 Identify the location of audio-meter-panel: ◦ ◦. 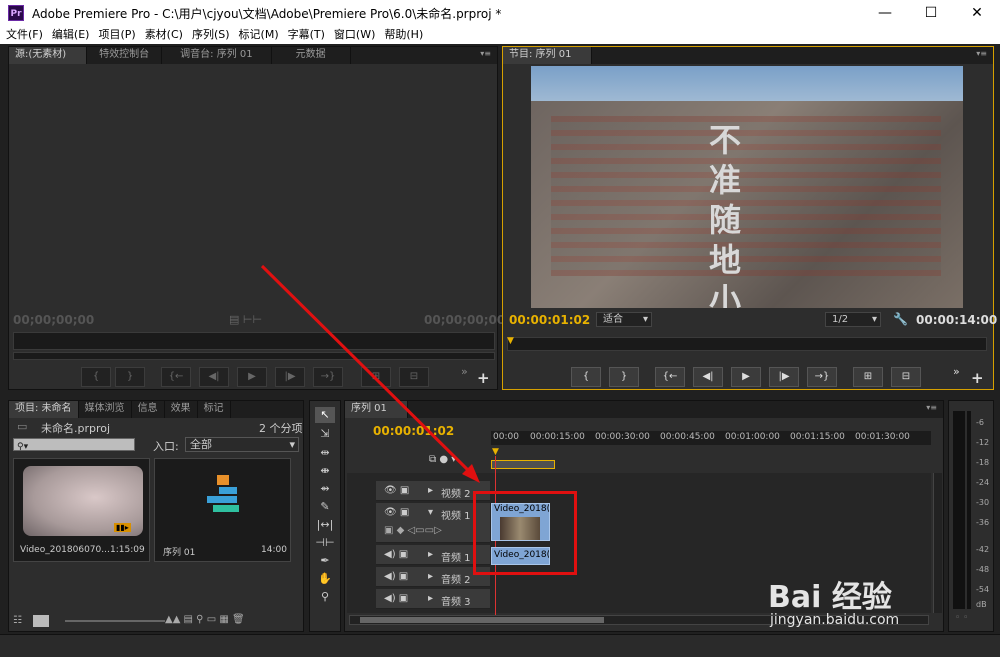
(971, 516).